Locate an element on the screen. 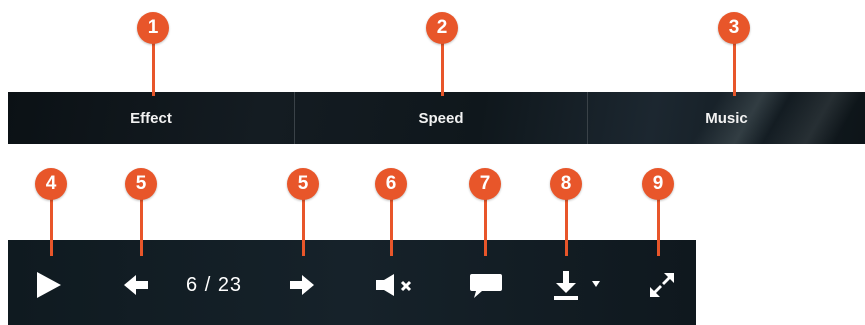 Image resolution: width=865 pixels, height=325 pixels. effect-label: Effect is located at coordinates (151, 118).